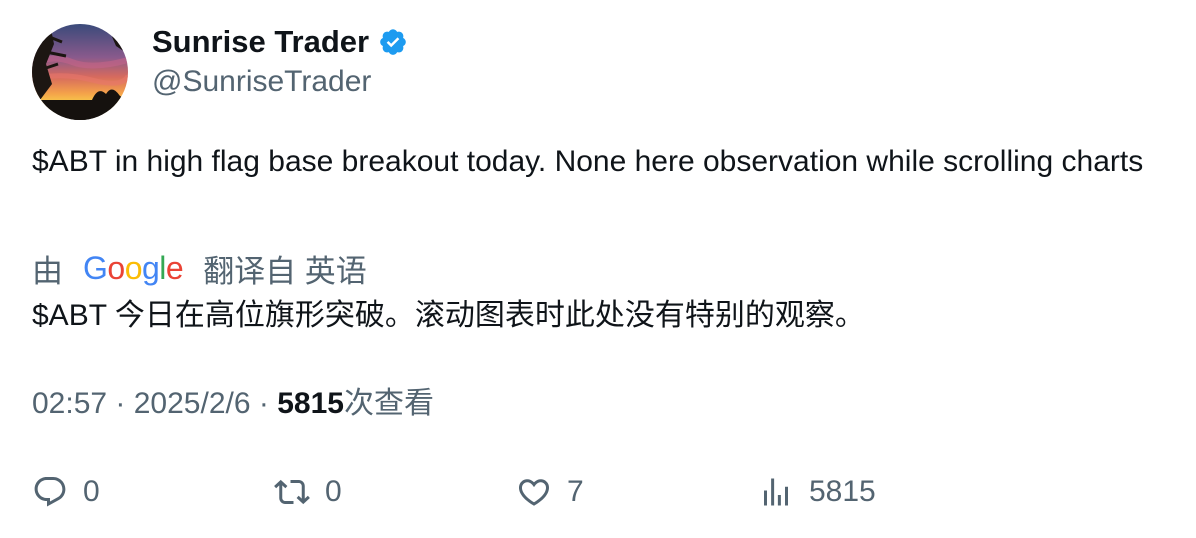  What do you see at coordinates (842, 491) in the screenshot?
I see `views-action-count: 5815` at bounding box center [842, 491].